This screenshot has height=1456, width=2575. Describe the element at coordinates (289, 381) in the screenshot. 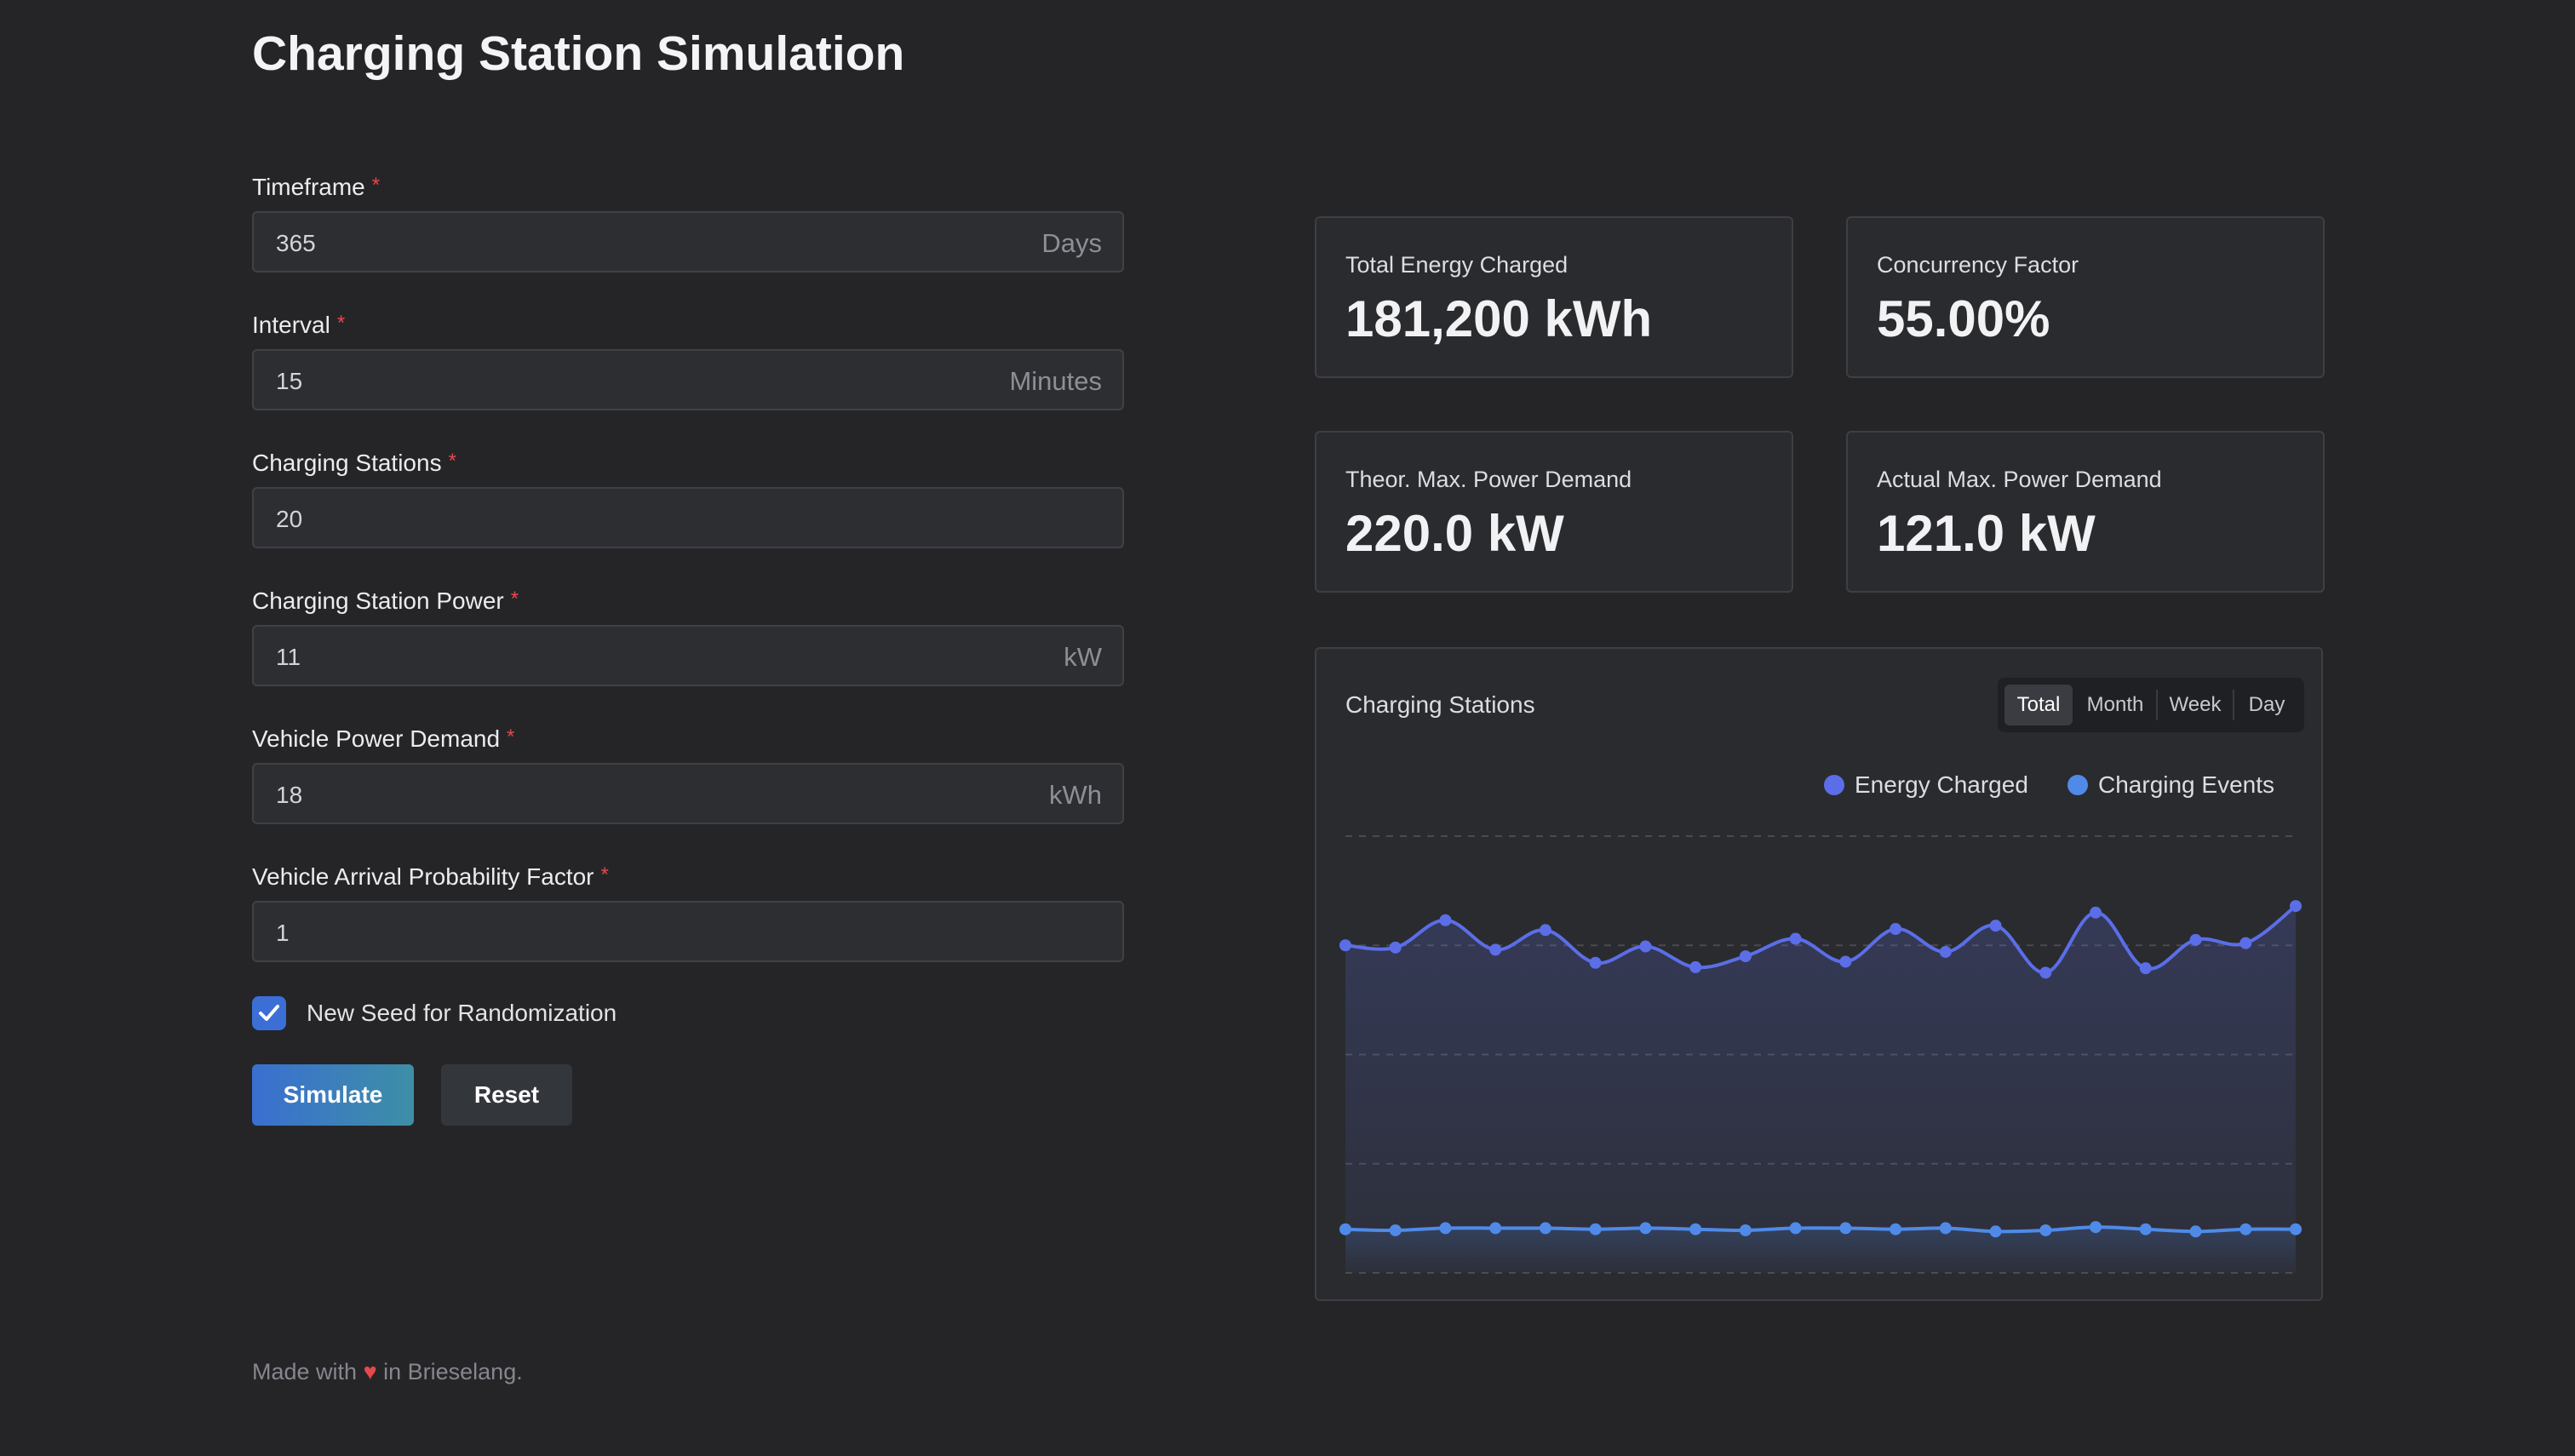

I see `interval-value: 15` at that location.